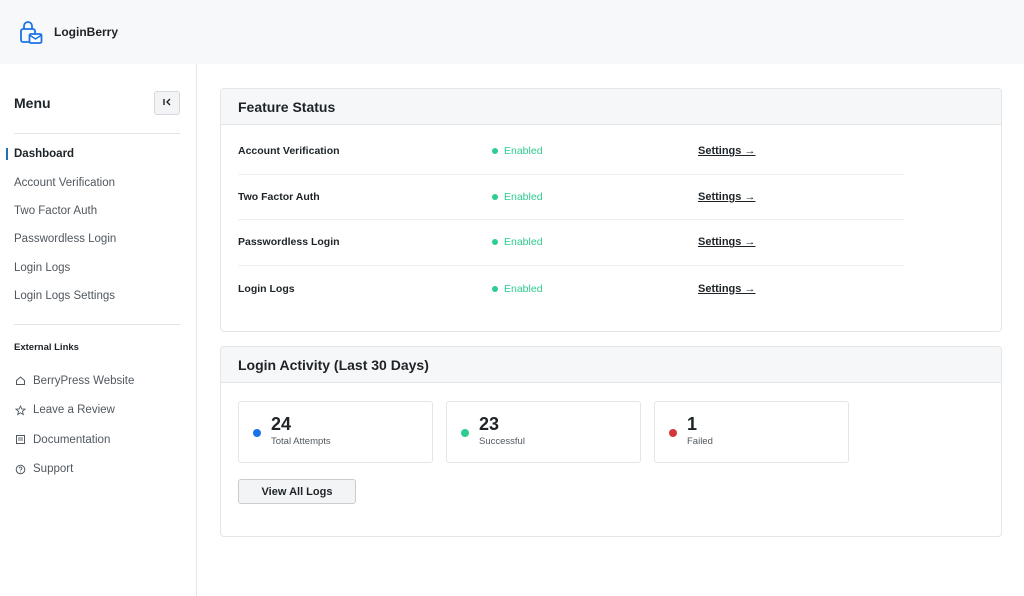 The height and width of the screenshot is (596, 1024). Describe the element at coordinates (611, 365) in the screenshot. I see `login-activity-header: Login Activity (Last 30 Days)` at that location.